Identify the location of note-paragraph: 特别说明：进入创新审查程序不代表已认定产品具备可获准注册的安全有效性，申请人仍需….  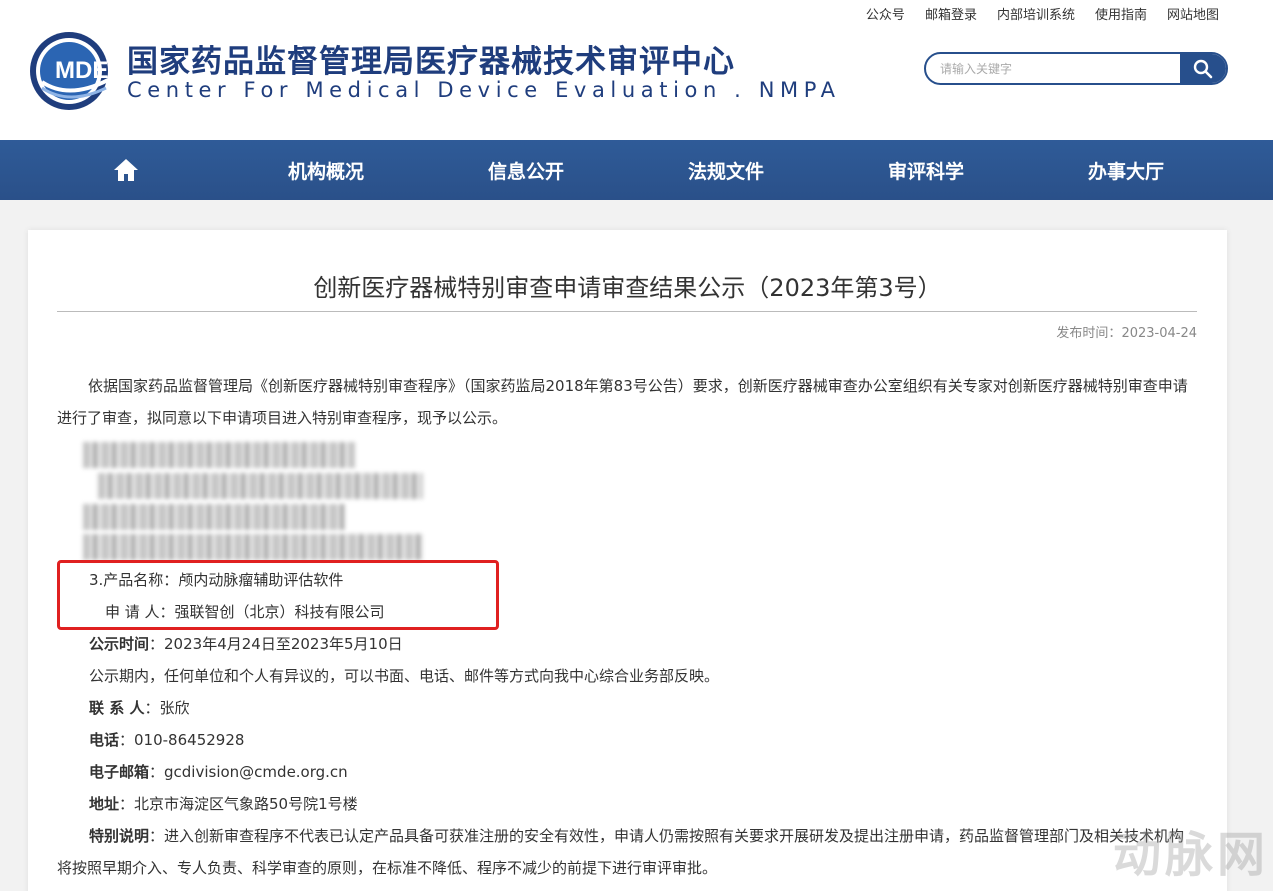
(627, 852).